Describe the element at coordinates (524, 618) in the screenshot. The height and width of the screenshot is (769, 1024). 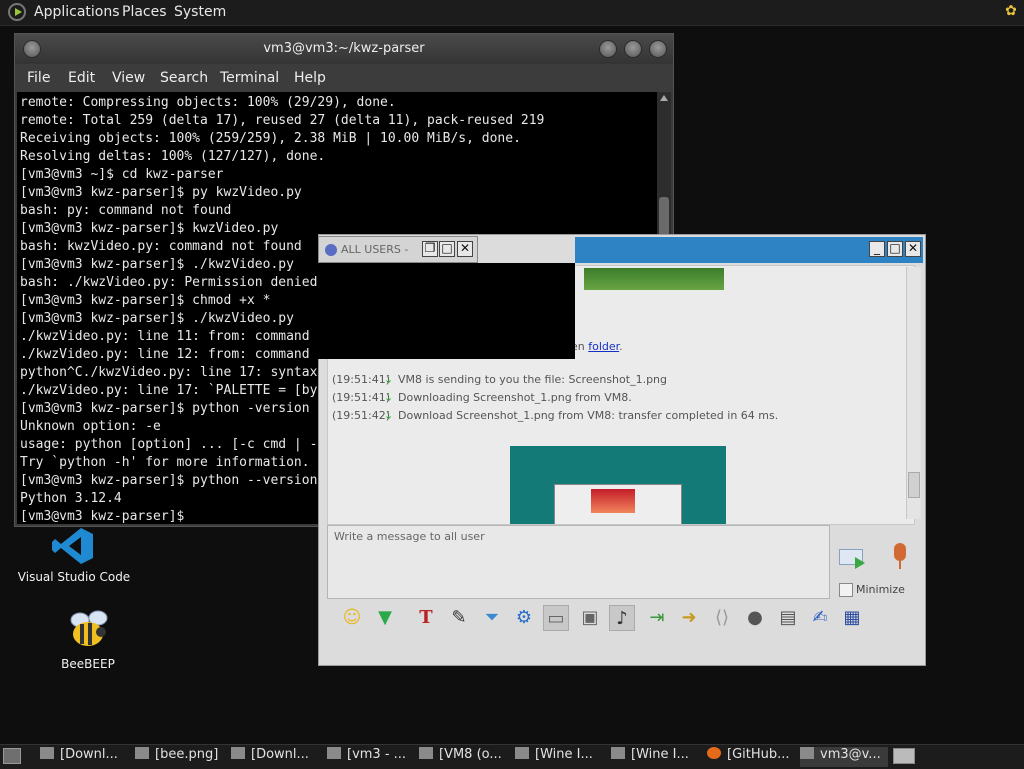
I see `settings-icon: ⚙` at that location.